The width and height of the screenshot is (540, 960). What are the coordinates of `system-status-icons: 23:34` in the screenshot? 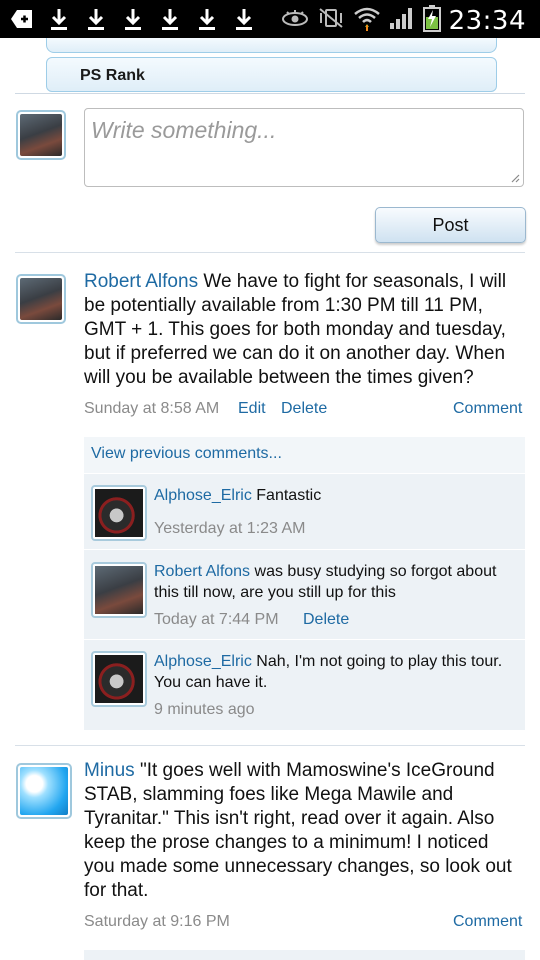 It's located at (403, 20).